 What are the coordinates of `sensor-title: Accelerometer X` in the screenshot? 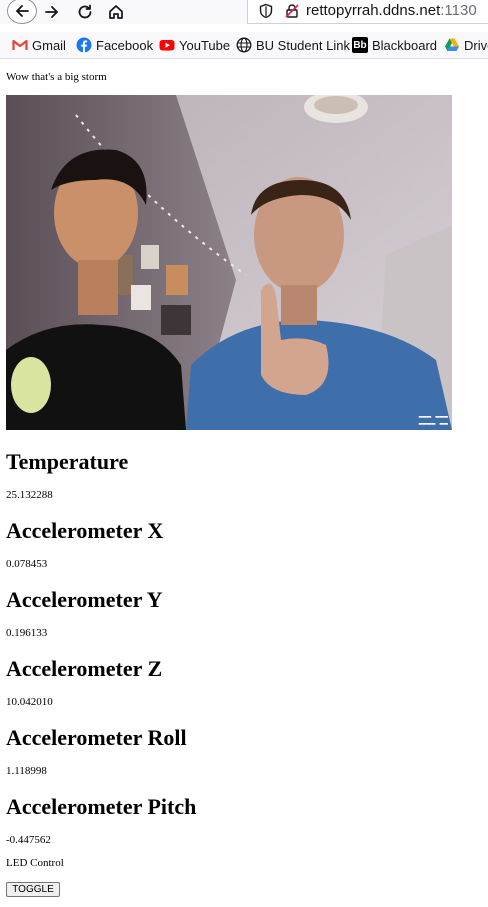 It's located at (85, 530).